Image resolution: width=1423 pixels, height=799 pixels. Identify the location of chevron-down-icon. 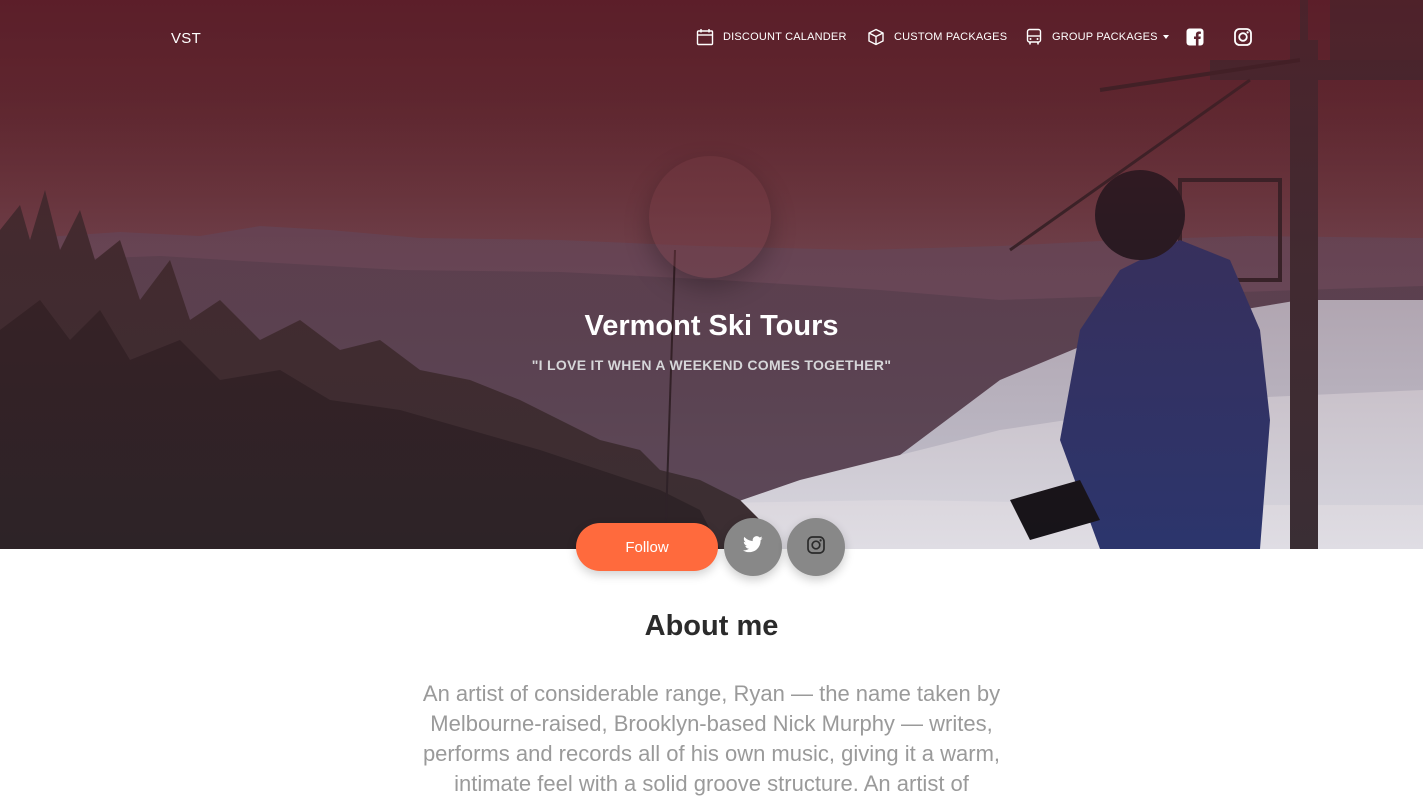
(1165, 37).